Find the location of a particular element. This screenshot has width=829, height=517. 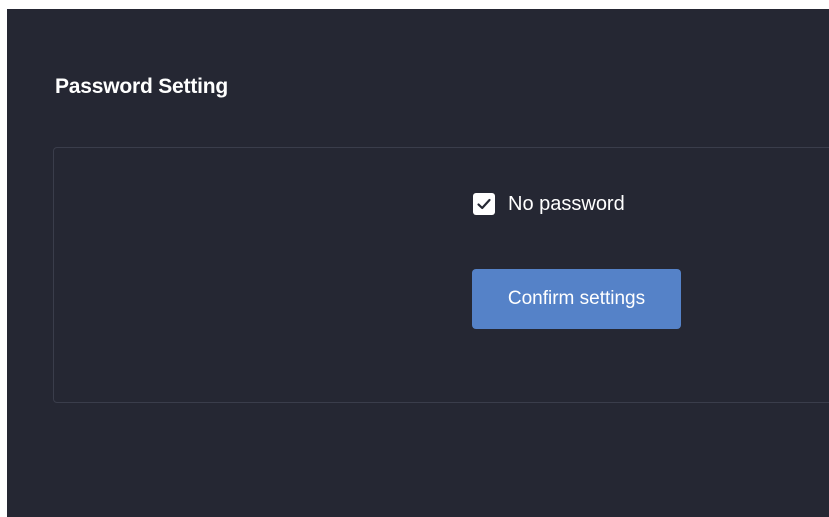

confirm-settings-button: Confirm settings is located at coordinates (576, 299).